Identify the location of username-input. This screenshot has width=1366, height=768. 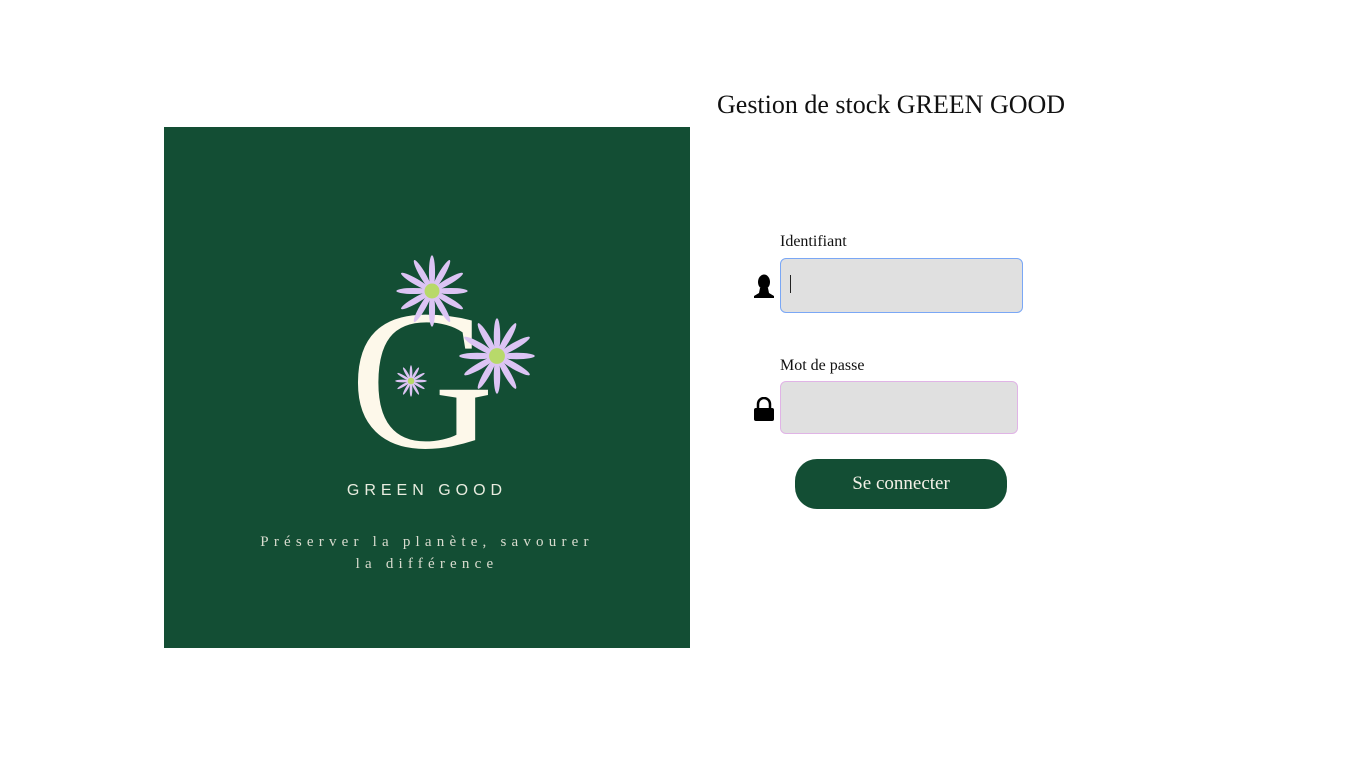
(901, 285).